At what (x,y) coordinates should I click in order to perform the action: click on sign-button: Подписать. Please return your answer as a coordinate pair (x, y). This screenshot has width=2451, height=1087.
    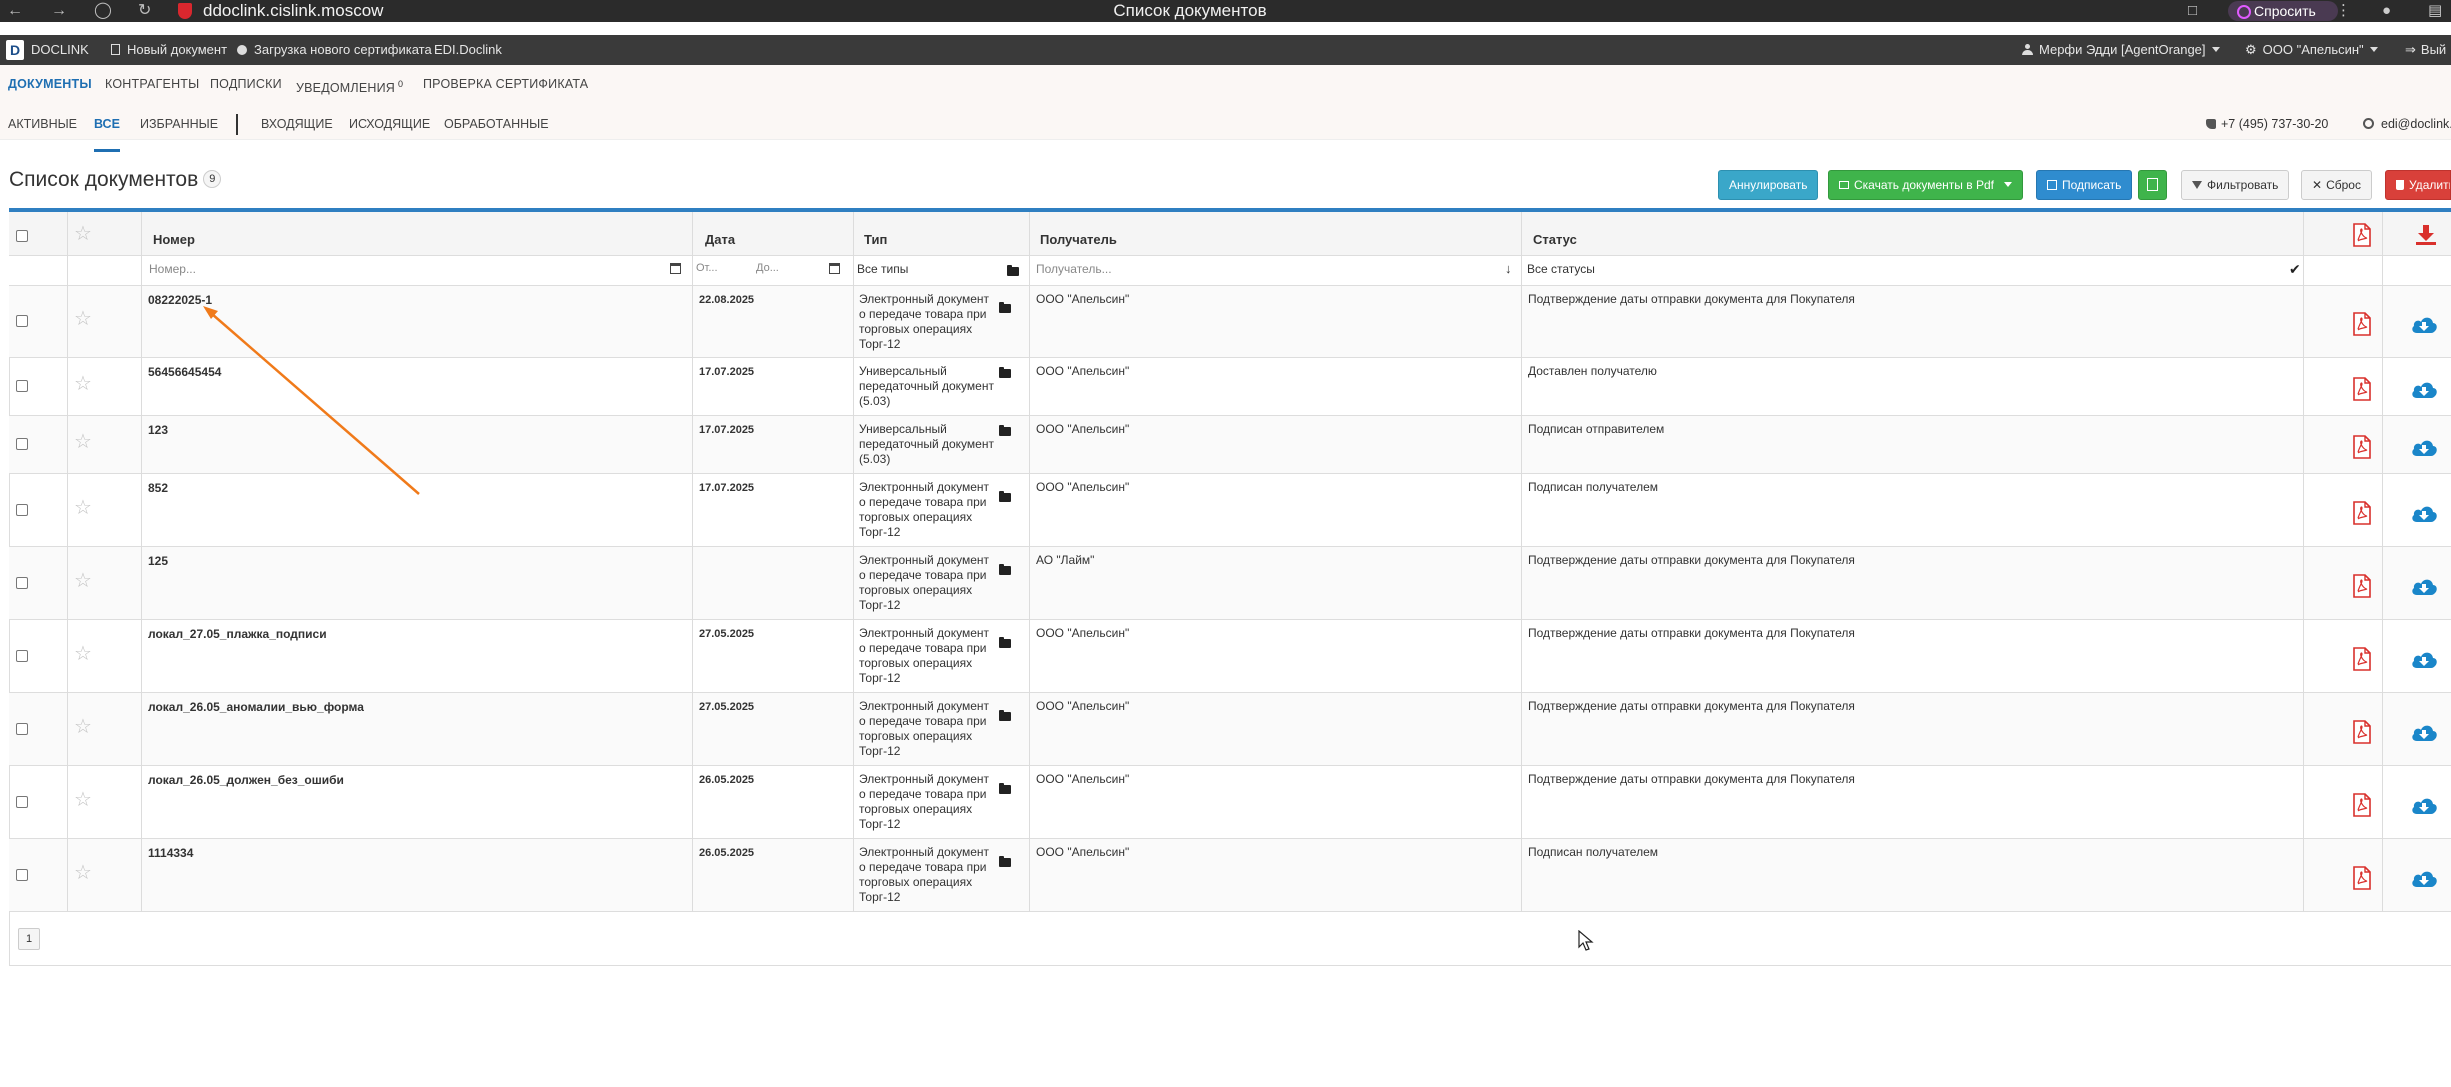
    Looking at the image, I should click on (2084, 185).